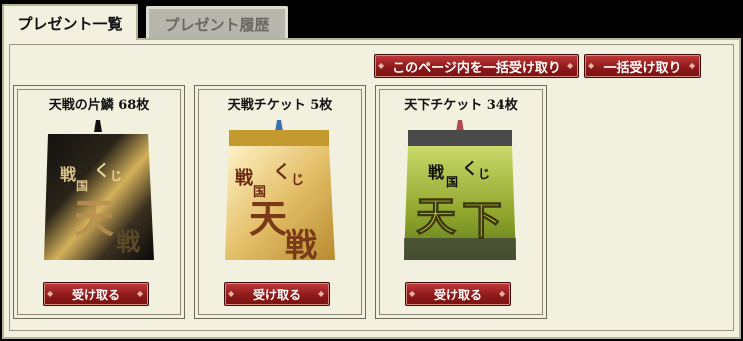 Image resolution: width=743 pixels, height=341 pixels. What do you see at coordinates (482, 220) in the screenshot?
I see `art-char: 下` at bounding box center [482, 220].